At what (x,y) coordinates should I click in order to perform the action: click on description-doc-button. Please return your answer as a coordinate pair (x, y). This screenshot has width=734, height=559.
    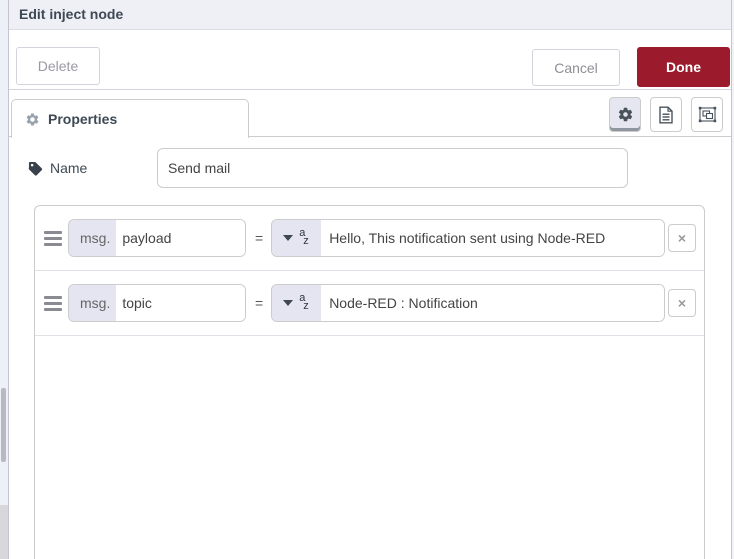
    Looking at the image, I should click on (666, 114).